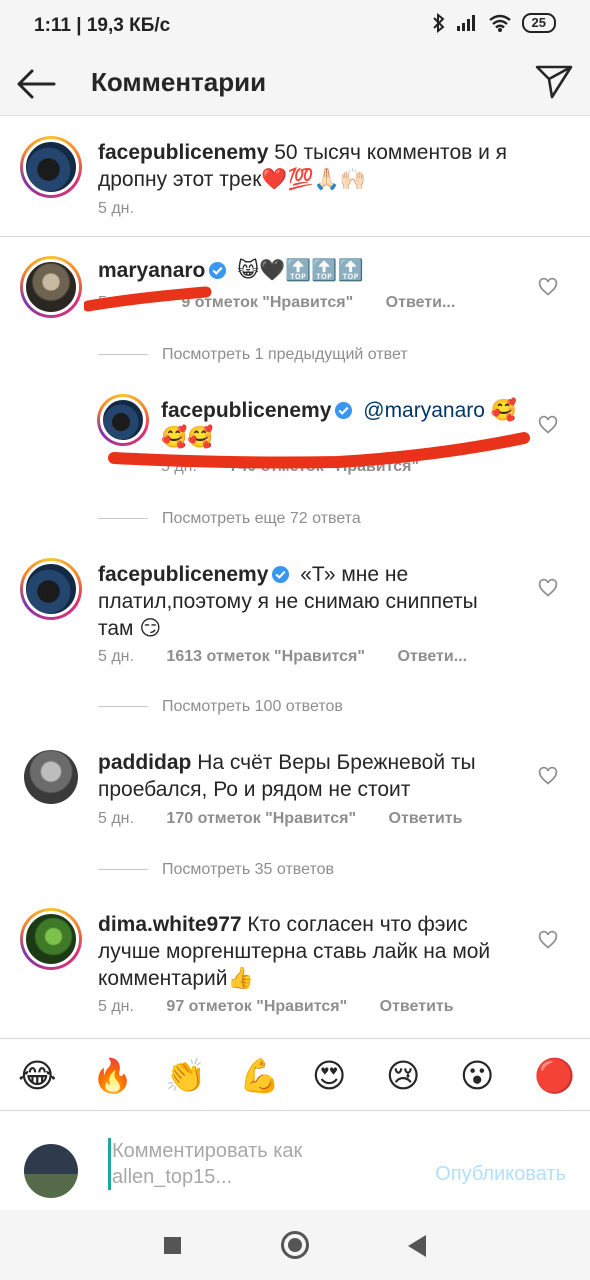 This screenshot has width=590, height=1280. What do you see at coordinates (36, 84) in the screenshot?
I see `arrow-left-icon` at bounding box center [36, 84].